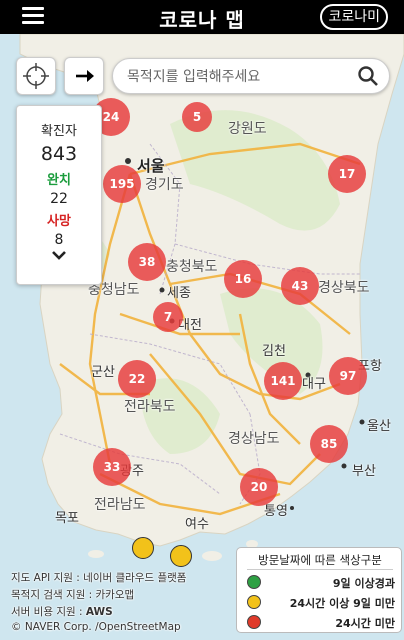 The width and height of the screenshot is (404, 640). Describe the element at coordinates (348, 376) in the screenshot. I see `case-cluster-marker: 97` at that location.